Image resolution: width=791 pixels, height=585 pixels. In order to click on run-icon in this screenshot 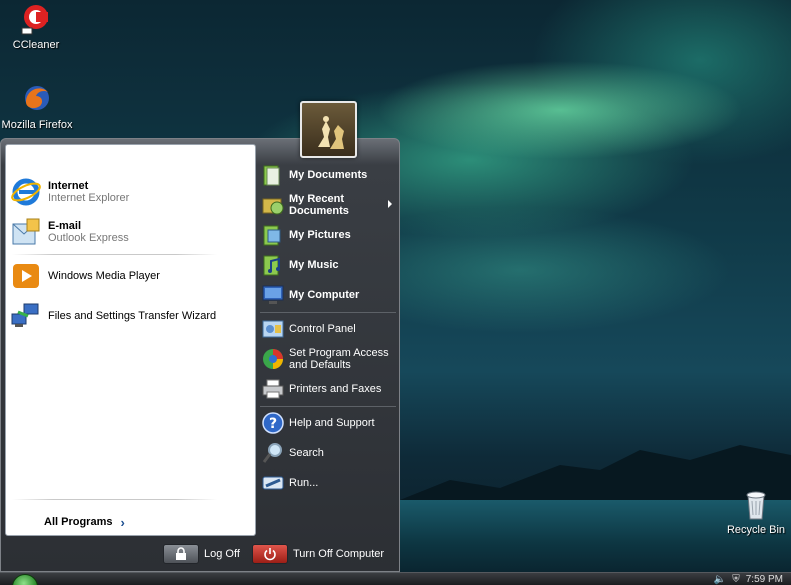, I will do `click(273, 483)`.